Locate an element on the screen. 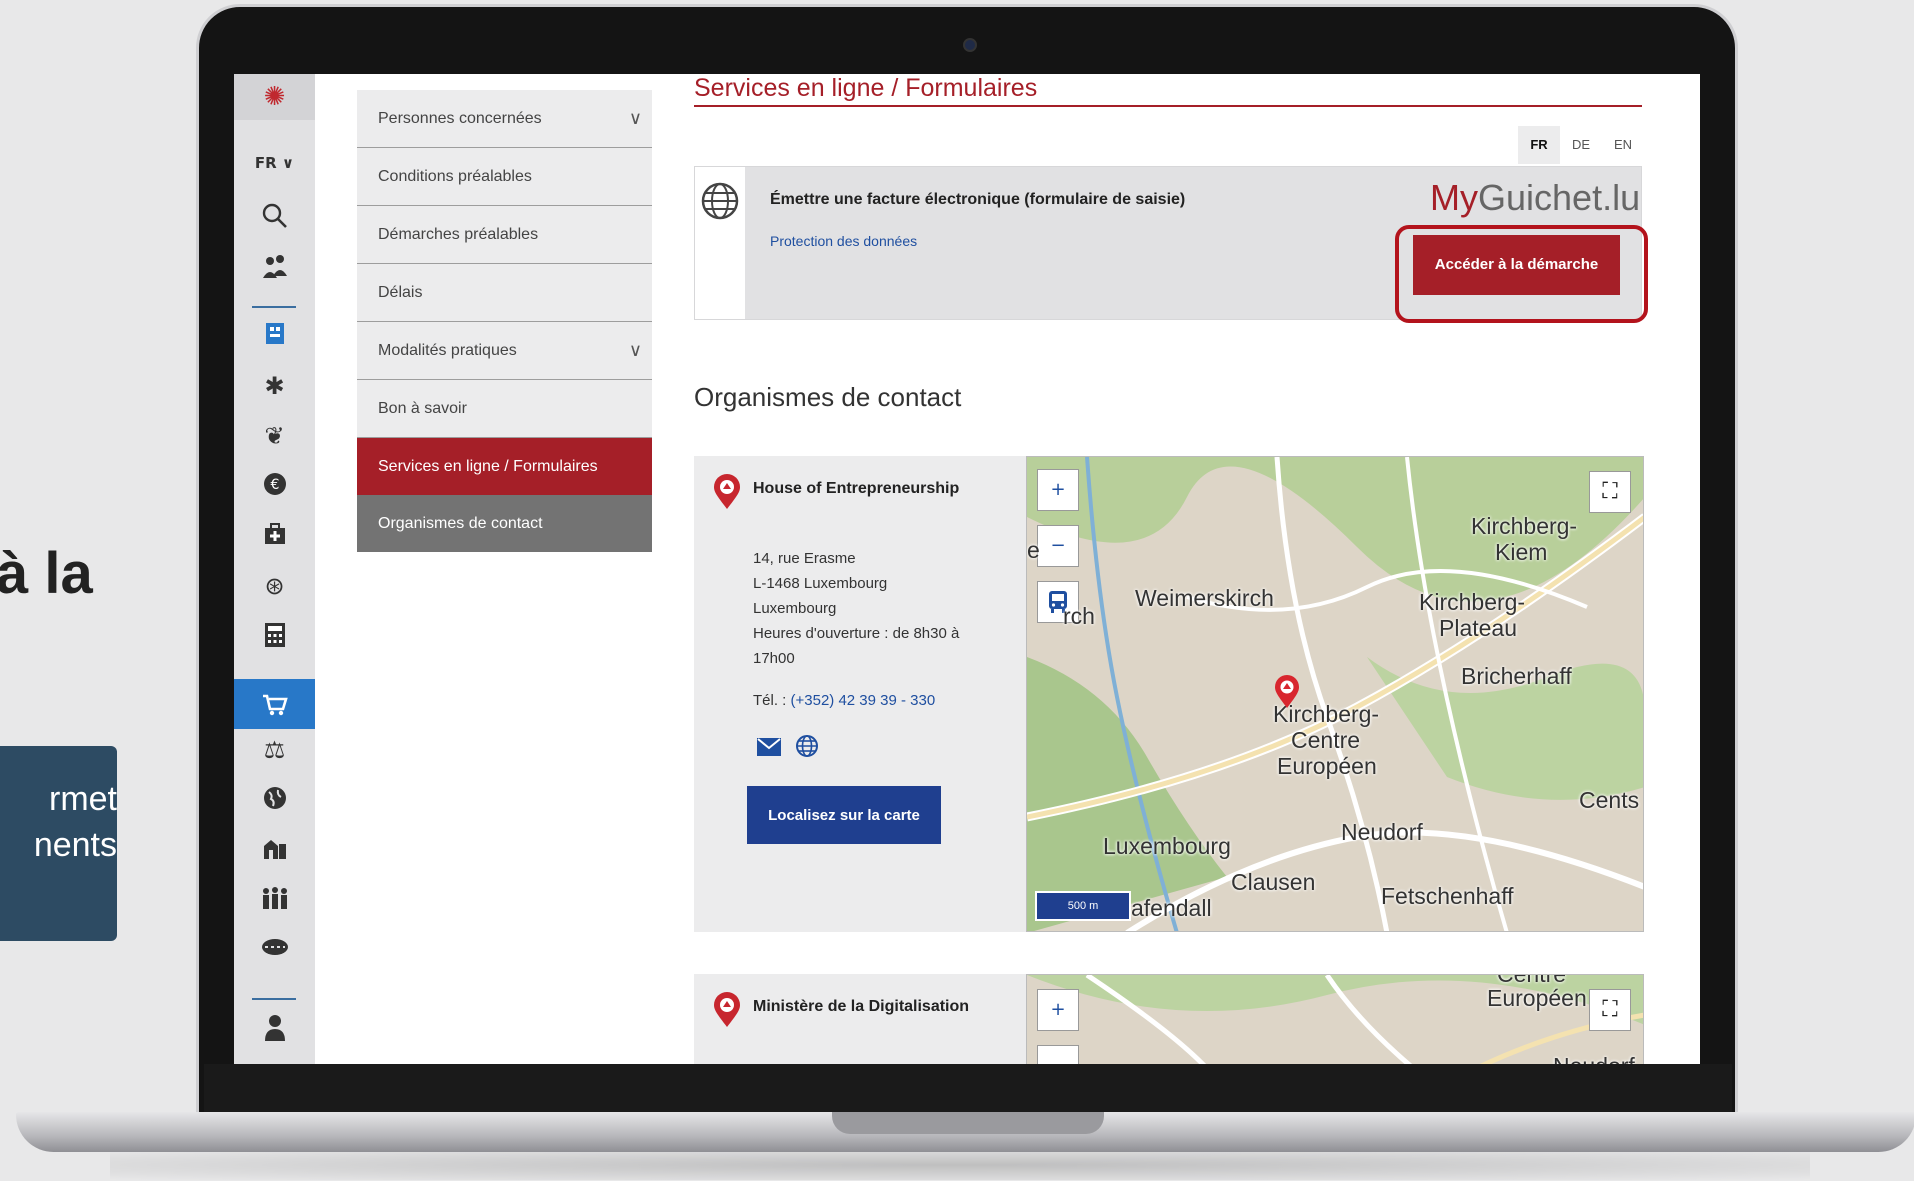 This screenshot has height=1181, width=1914. building-icon is located at coordinates (274, 336).